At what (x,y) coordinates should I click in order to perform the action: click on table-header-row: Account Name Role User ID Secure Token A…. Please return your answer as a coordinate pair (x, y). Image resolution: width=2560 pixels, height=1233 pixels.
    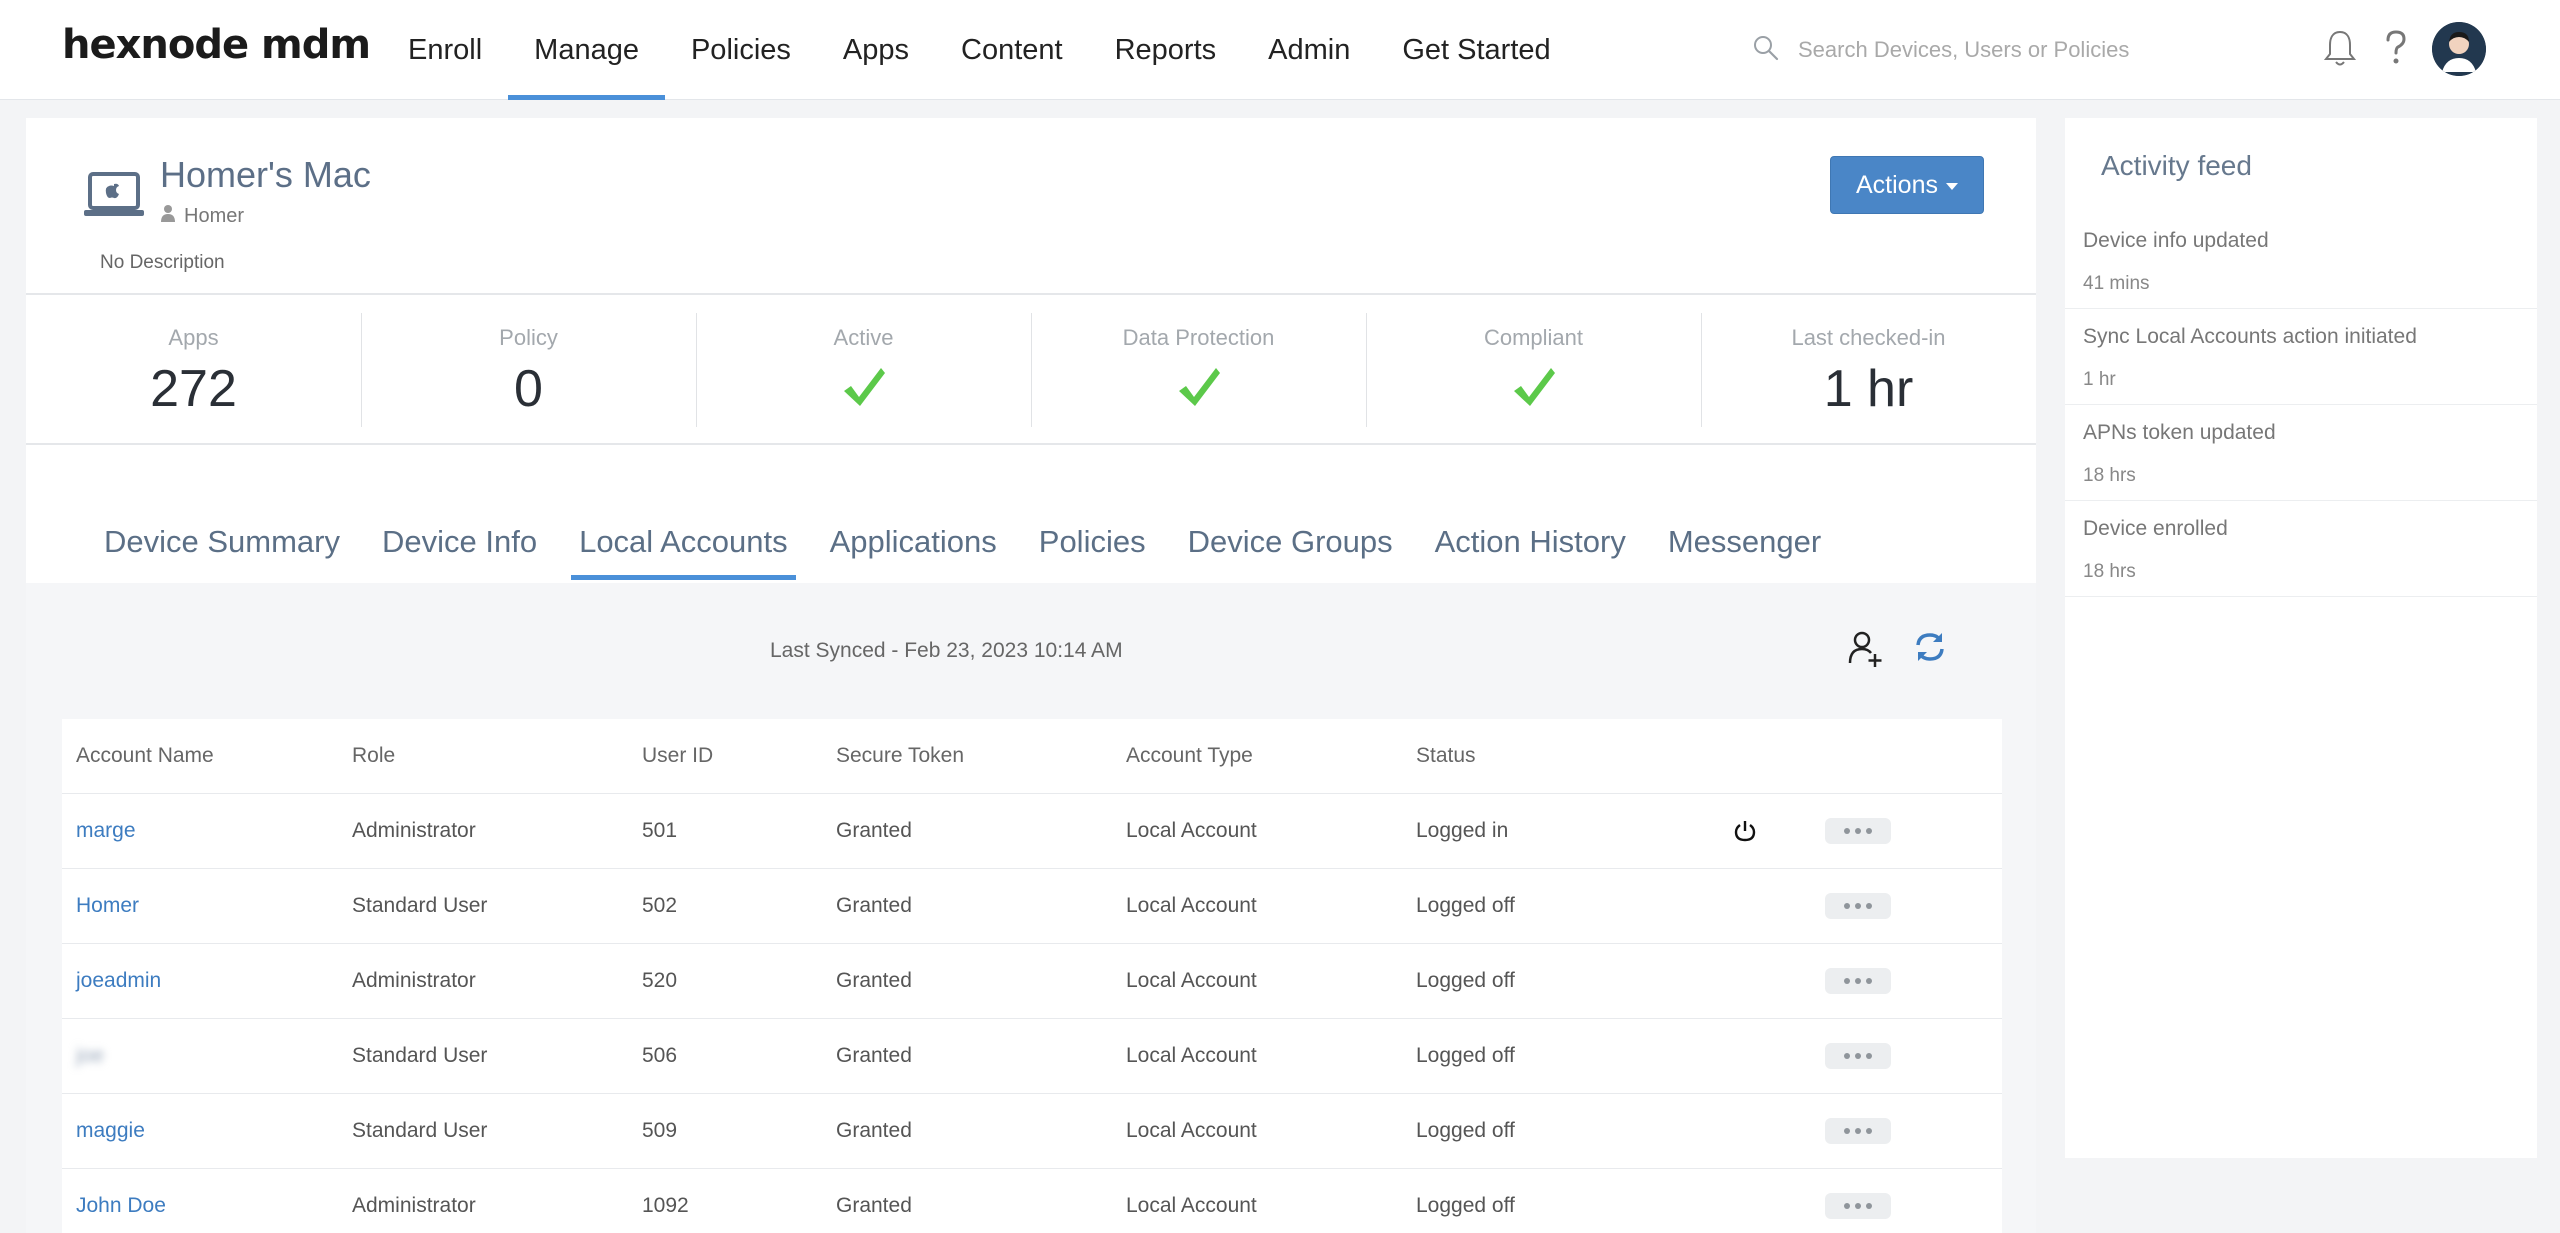
    Looking at the image, I should click on (1032, 756).